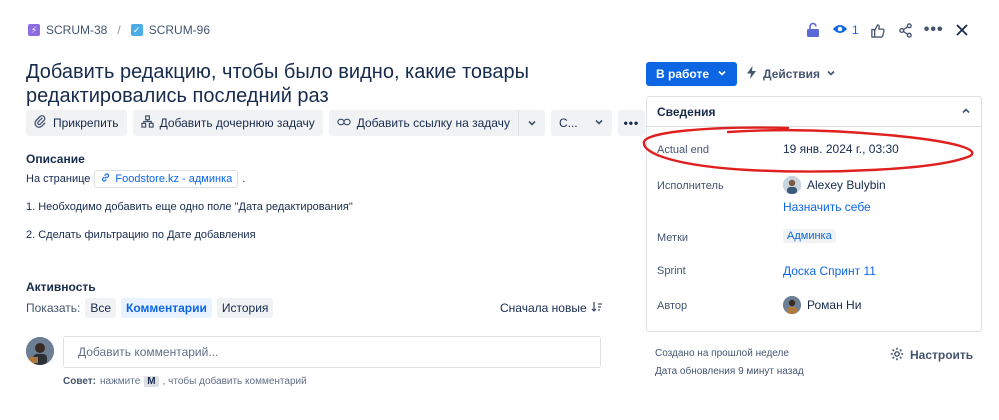 Image resolution: width=999 pixels, height=420 pixels. I want to click on tip-text: нажмите, so click(120, 381).